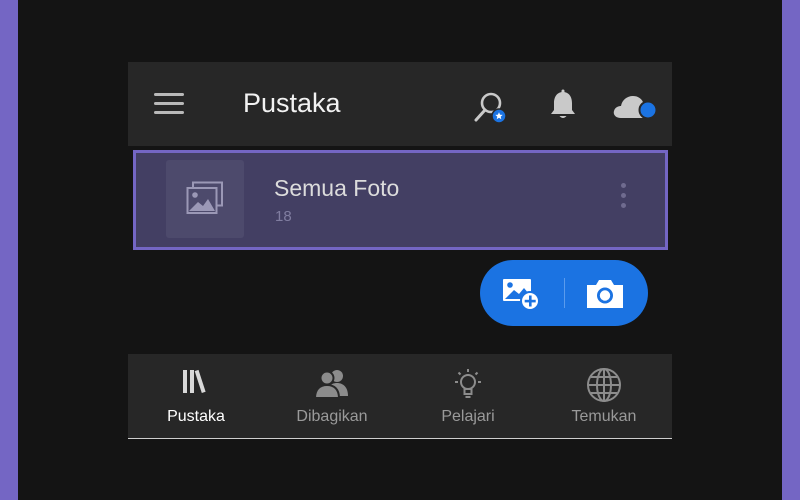  What do you see at coordinates (196, 396) in the screenshot?
I see `nav-item-library: Pustaka` at bounding box center [196, 396].